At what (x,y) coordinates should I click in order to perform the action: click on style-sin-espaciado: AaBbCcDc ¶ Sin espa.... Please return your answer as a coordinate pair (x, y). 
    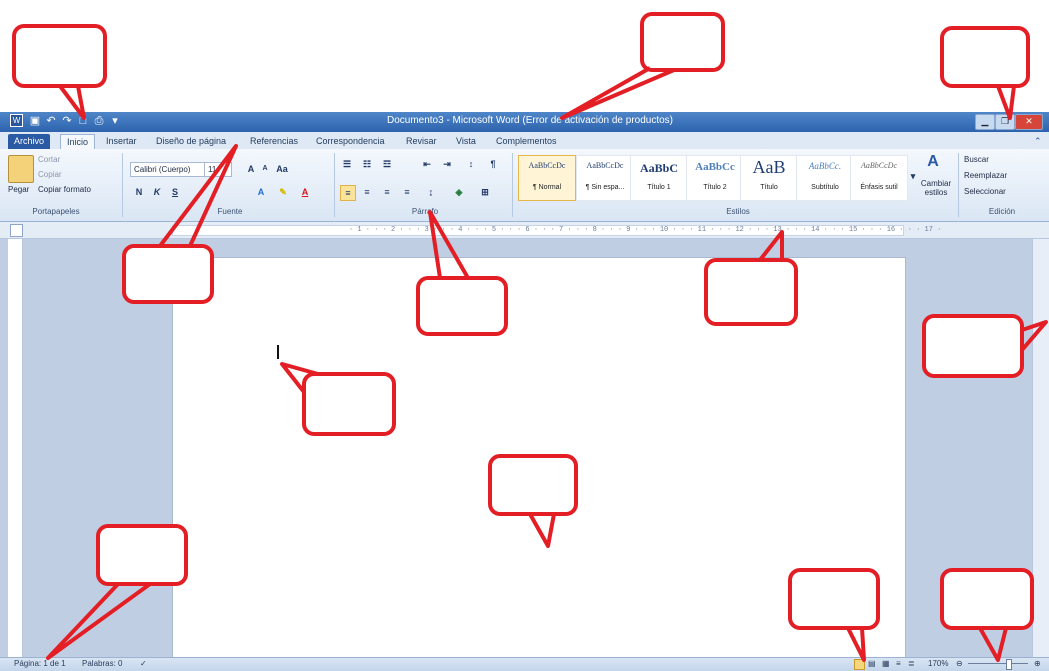
    Looking at the image, I should click on (605, 178).